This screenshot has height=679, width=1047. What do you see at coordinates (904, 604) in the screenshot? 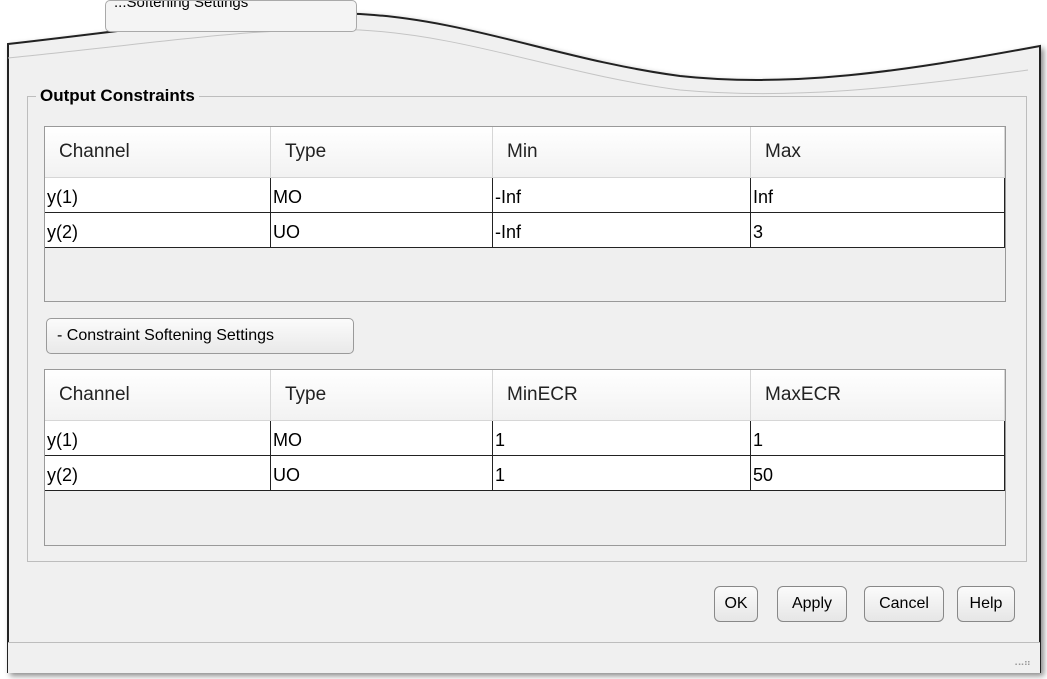
I see `cancel-button: Cancel` at bounding box center [904, 604].